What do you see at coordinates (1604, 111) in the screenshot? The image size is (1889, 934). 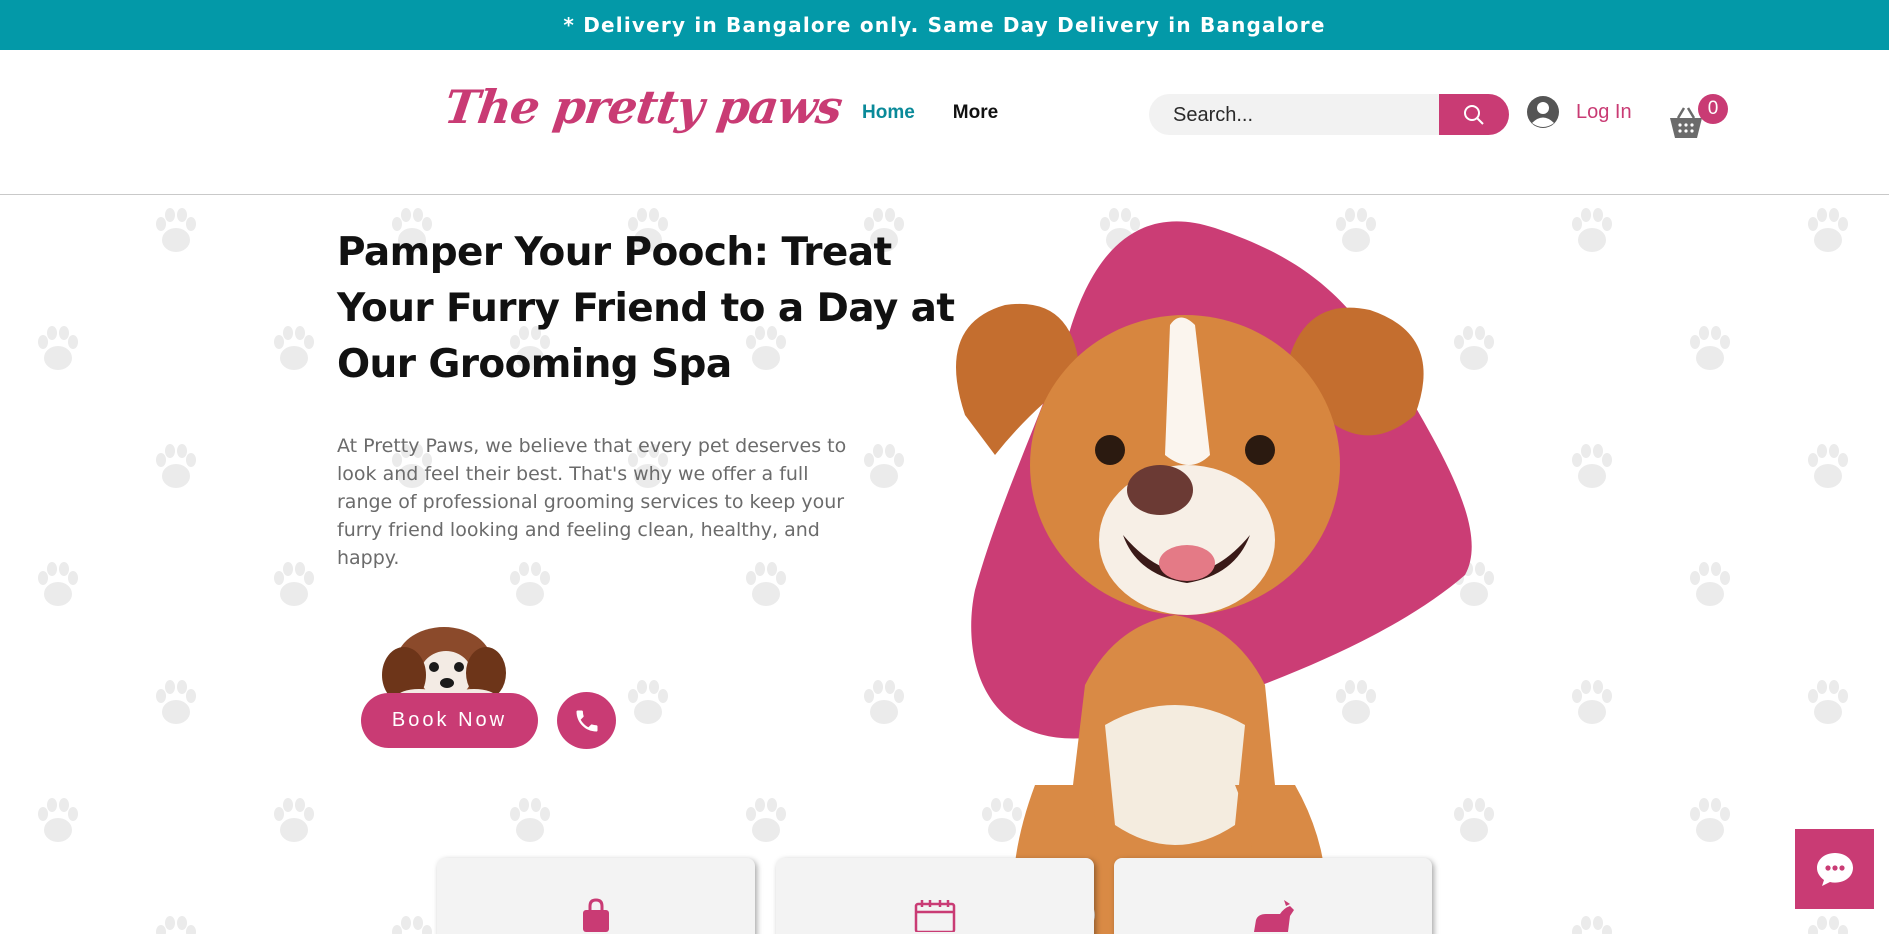 I see `login-label: Log In` at bounding box center [1604, 111].